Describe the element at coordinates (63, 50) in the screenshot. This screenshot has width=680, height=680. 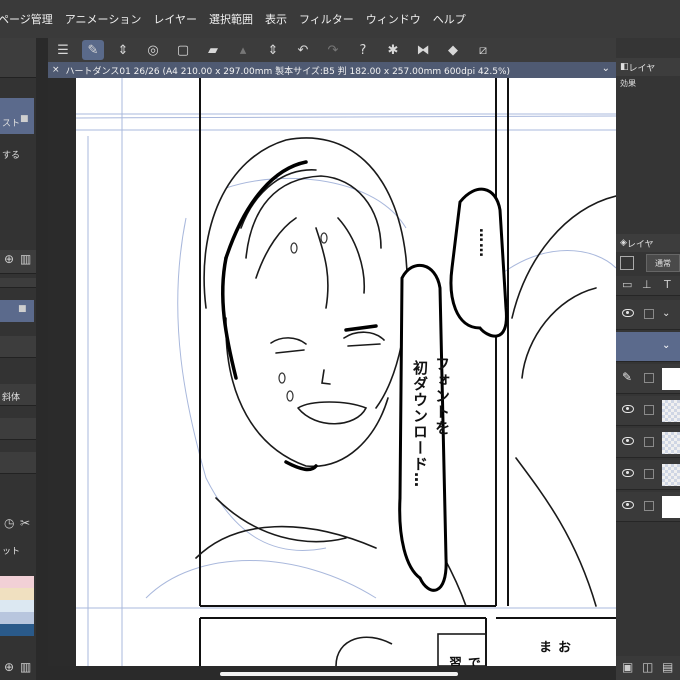
I see `menu-icon: ☰` at that location.